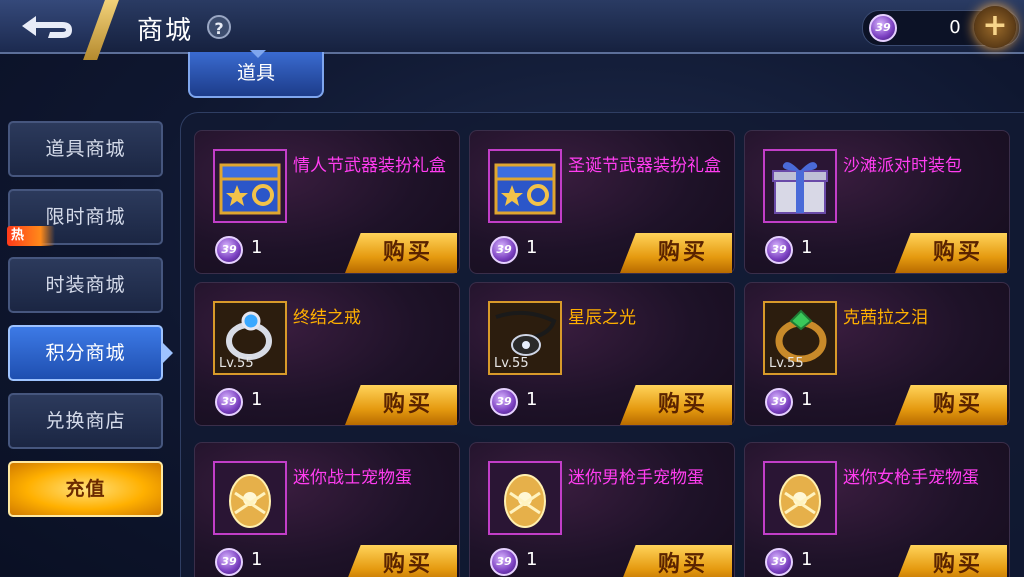  What do you see at coordinates (85, 149) in the screenshot?
I see `sidebar-item-item-shop: 道具商城` at bounding box center [85, 149].